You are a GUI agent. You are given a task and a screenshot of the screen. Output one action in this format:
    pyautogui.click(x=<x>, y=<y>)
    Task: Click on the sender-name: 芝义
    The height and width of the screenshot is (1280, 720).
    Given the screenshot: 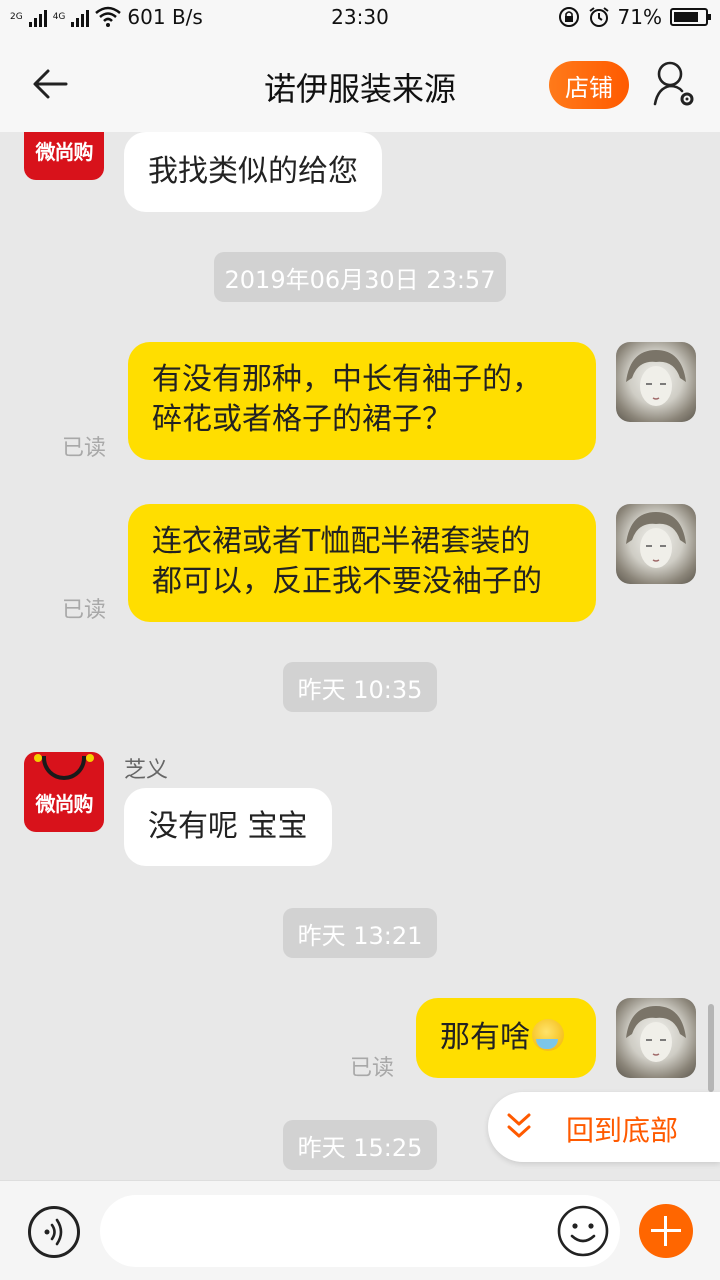 What is the action you would take?
    pyautogui.click(x=146, y=770)
    